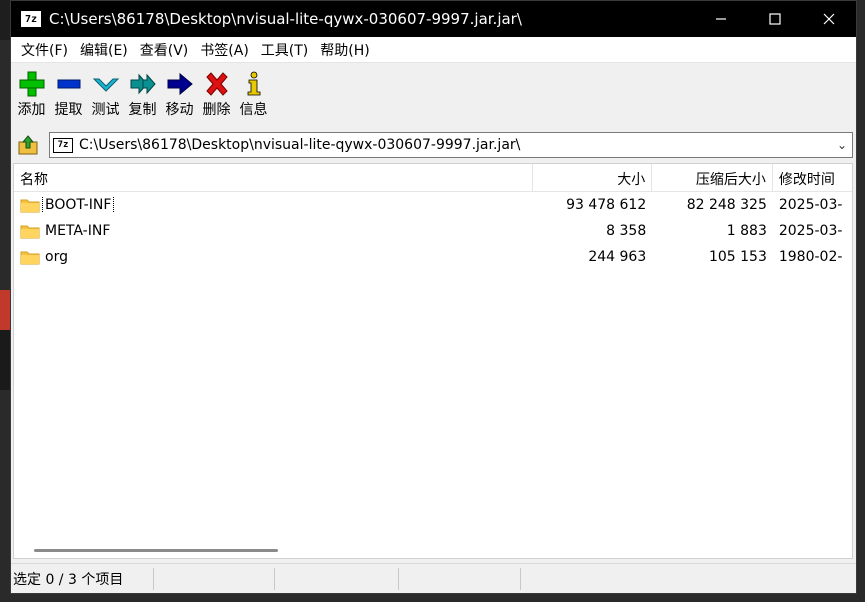 Image resolution: width=865 pixels, height=602 pixels. What do you see at coordinates (68, 579) in the screenshot?
I see `selection-text: 选定 0 / 3 个项目` at bounding box center [68, 579].